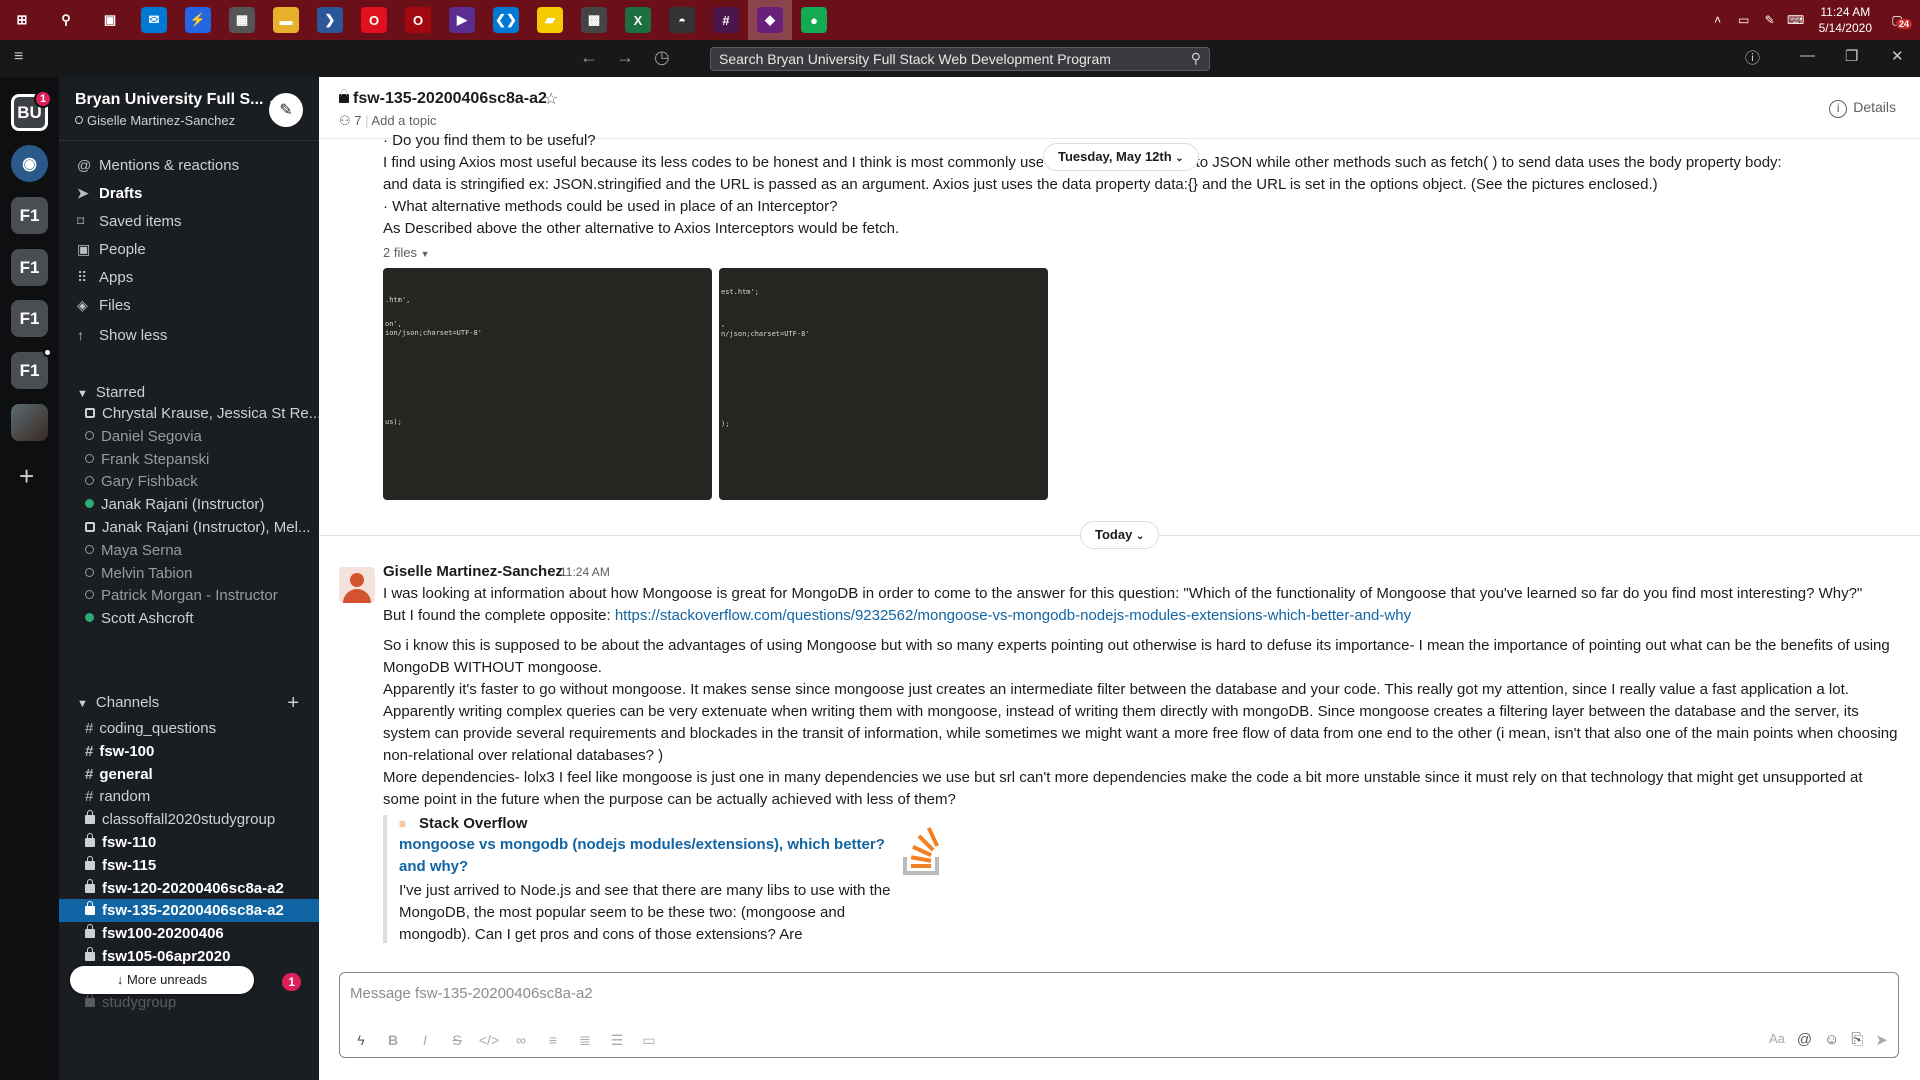 The height and width of the screenshot is (1080, 1920). What do you see at coordinates (189, 573) in the screenshot?
I see `starred-item: Melvin Tabion` at bounding box center [189, 573].